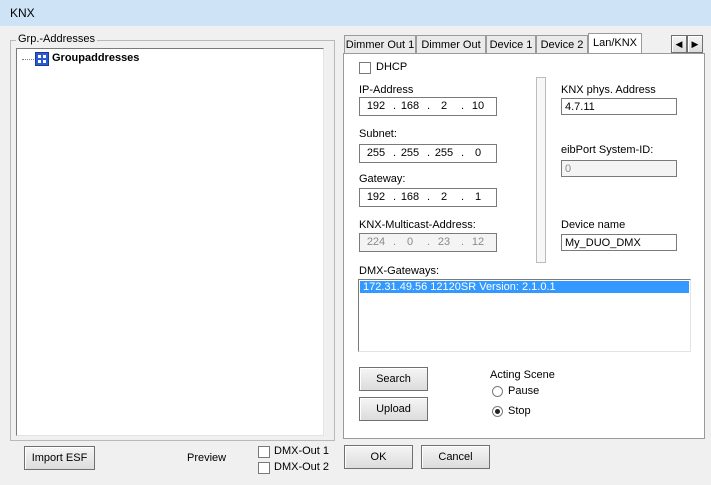 This screenshot has height=485, width=711. Describe the element at coordinates (42, 59) in the screenshot. I see `group-icon` at that location.